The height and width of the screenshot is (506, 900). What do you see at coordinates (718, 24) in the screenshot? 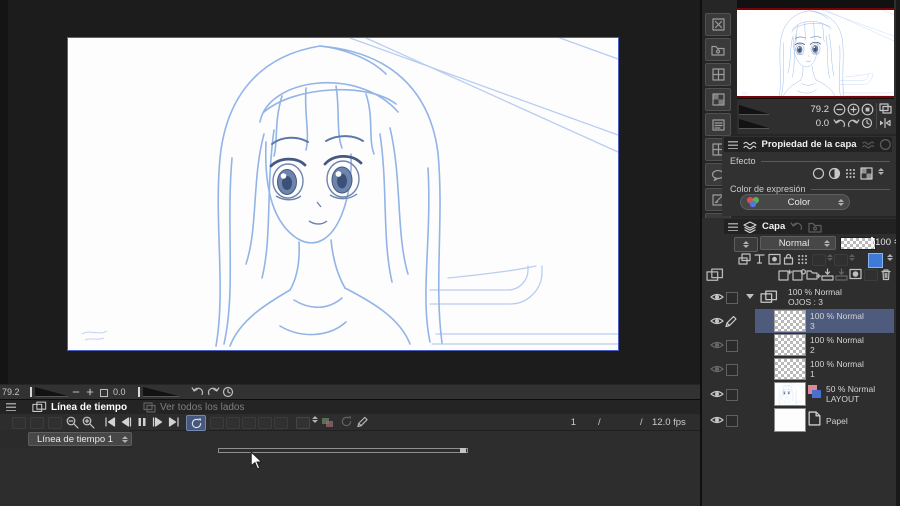
I see `panel-icon-cancel-selection` at bounding box center [718, 24].